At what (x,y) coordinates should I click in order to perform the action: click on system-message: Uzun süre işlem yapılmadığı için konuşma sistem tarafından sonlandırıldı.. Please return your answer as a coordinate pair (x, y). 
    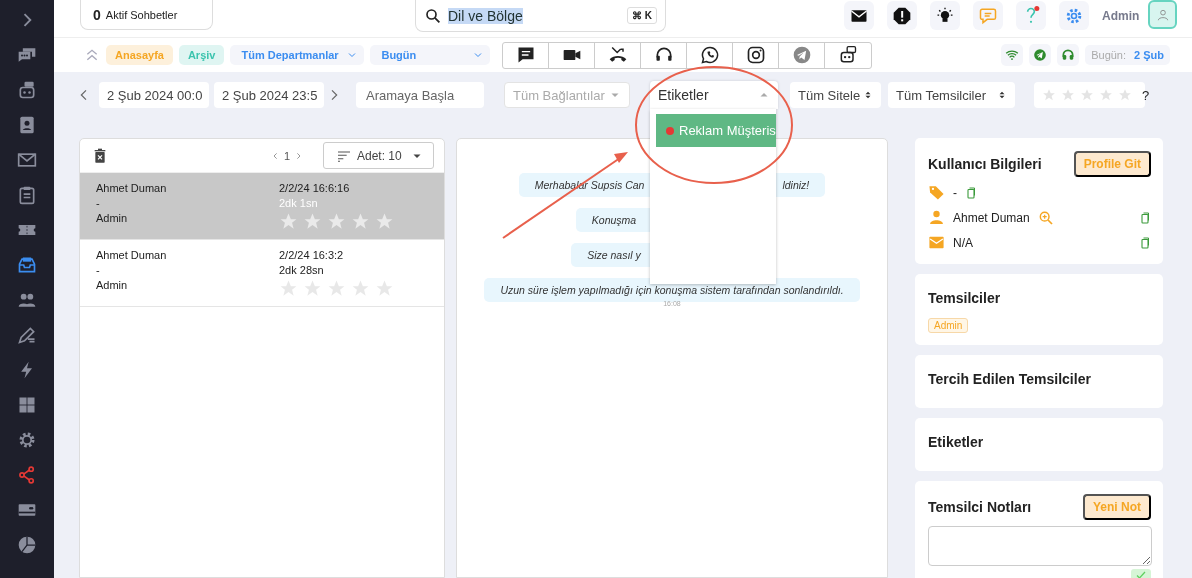
    Looking at the image, I should click on (672, 290).